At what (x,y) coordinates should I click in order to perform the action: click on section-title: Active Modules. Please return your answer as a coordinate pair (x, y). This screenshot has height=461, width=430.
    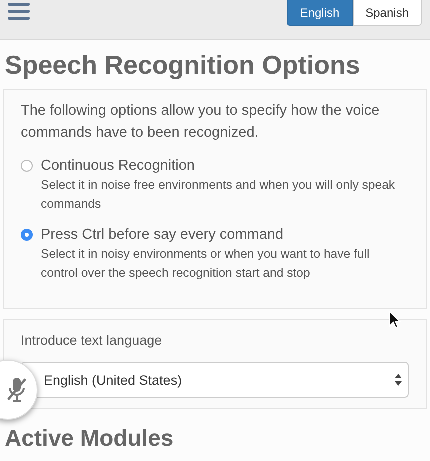
    Looking at the image, I should click on (90, 438).